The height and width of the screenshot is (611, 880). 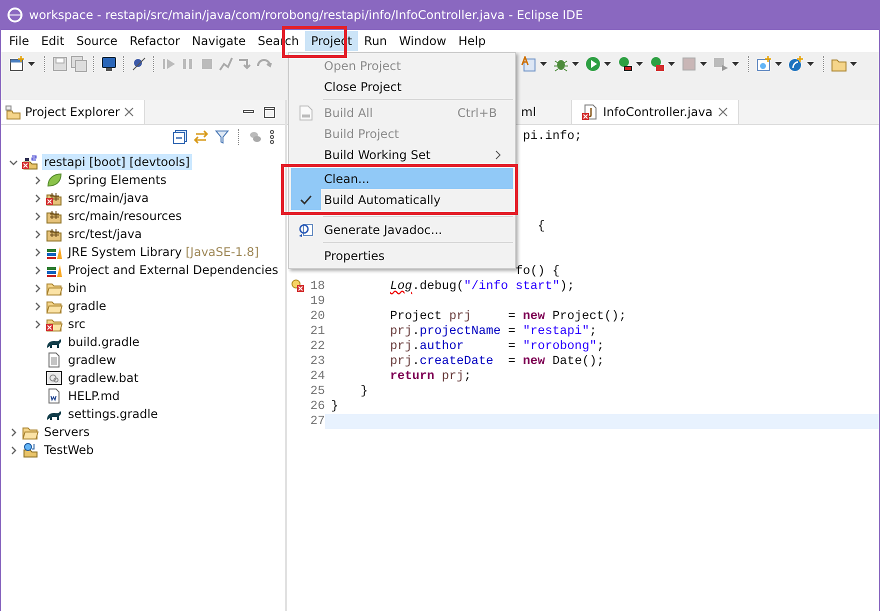 What do you see at coordinates (92, 360) in the screenshot?
I see `tree-item: gradlew` at bounding box center [92, 360].